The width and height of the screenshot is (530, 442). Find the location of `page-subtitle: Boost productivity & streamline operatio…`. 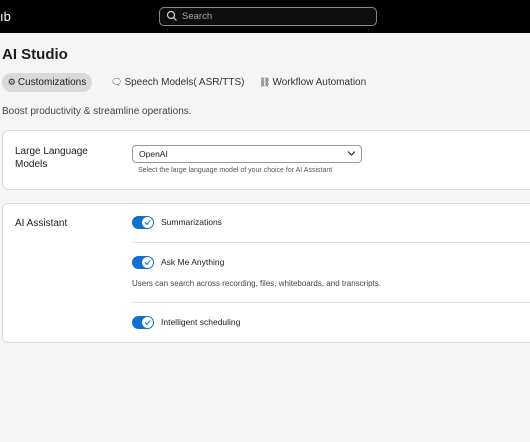

page-subtitle: Boost productivity & streamline operatio… is located at coordinates (97, 111).